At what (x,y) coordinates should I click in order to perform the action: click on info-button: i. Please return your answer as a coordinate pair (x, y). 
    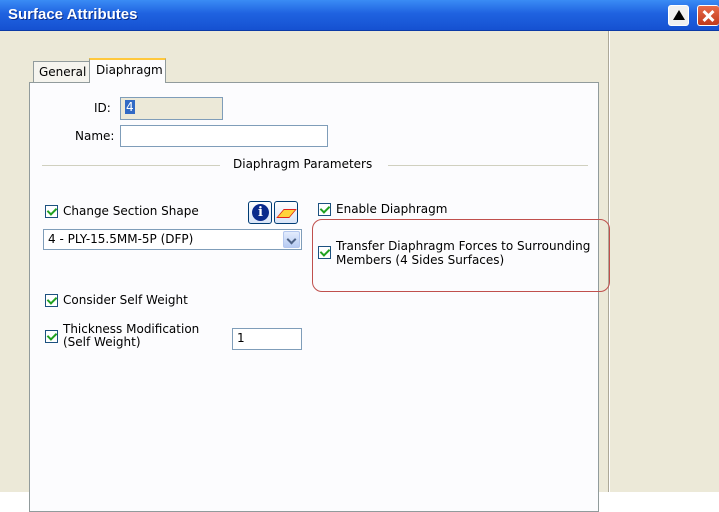
    Looking at the image, I should click on (260, 212).